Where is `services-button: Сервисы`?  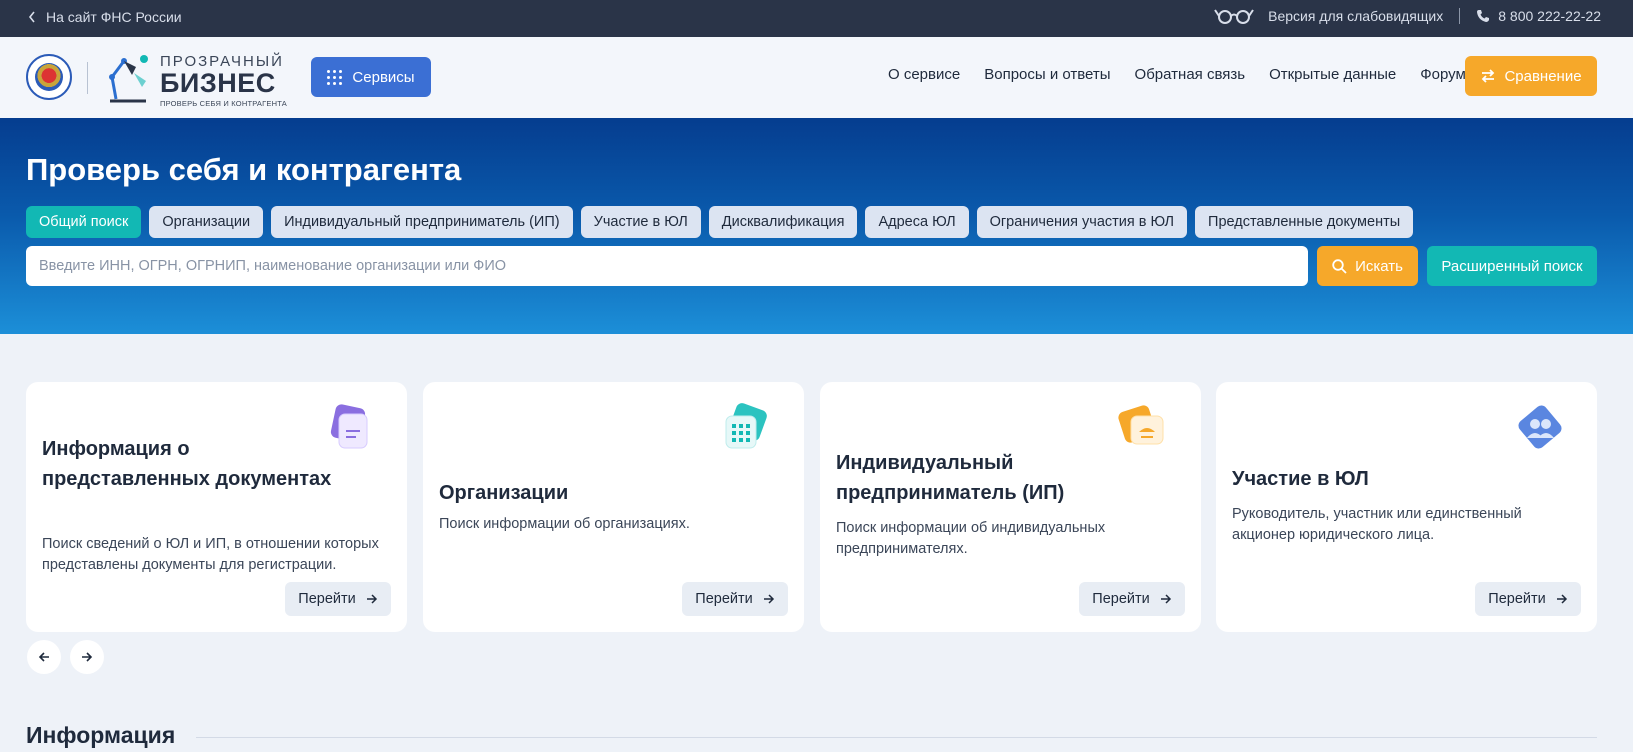
services-button: Сервисы is located at coordinates (371, 77).